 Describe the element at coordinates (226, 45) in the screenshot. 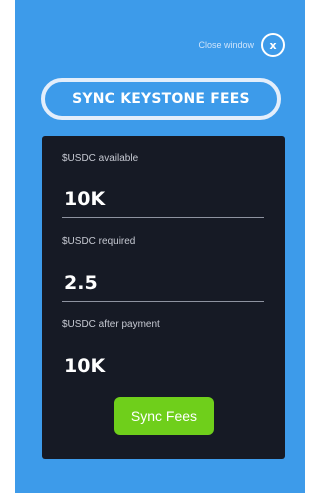

I see `close-window-label: Close window` at that location.